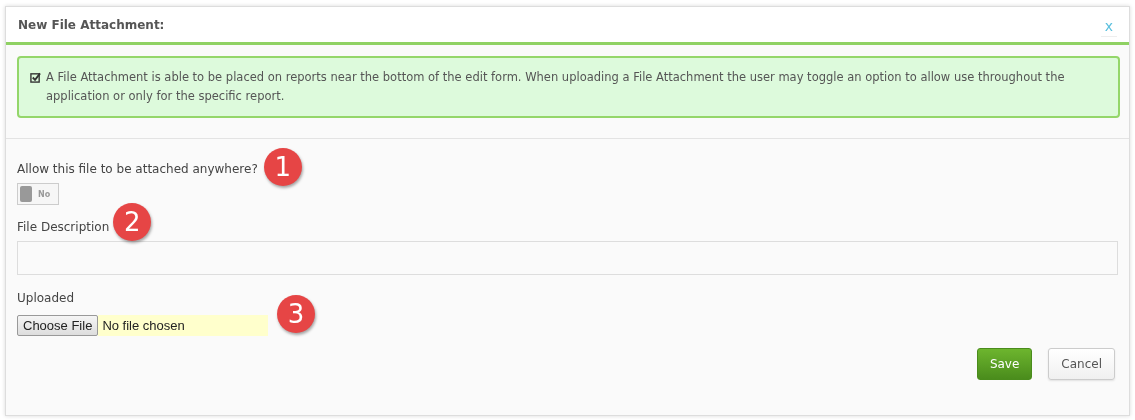  Describe the element at coordinates (1108, 26) in the screenshot. I see `close-button: x` at that location.